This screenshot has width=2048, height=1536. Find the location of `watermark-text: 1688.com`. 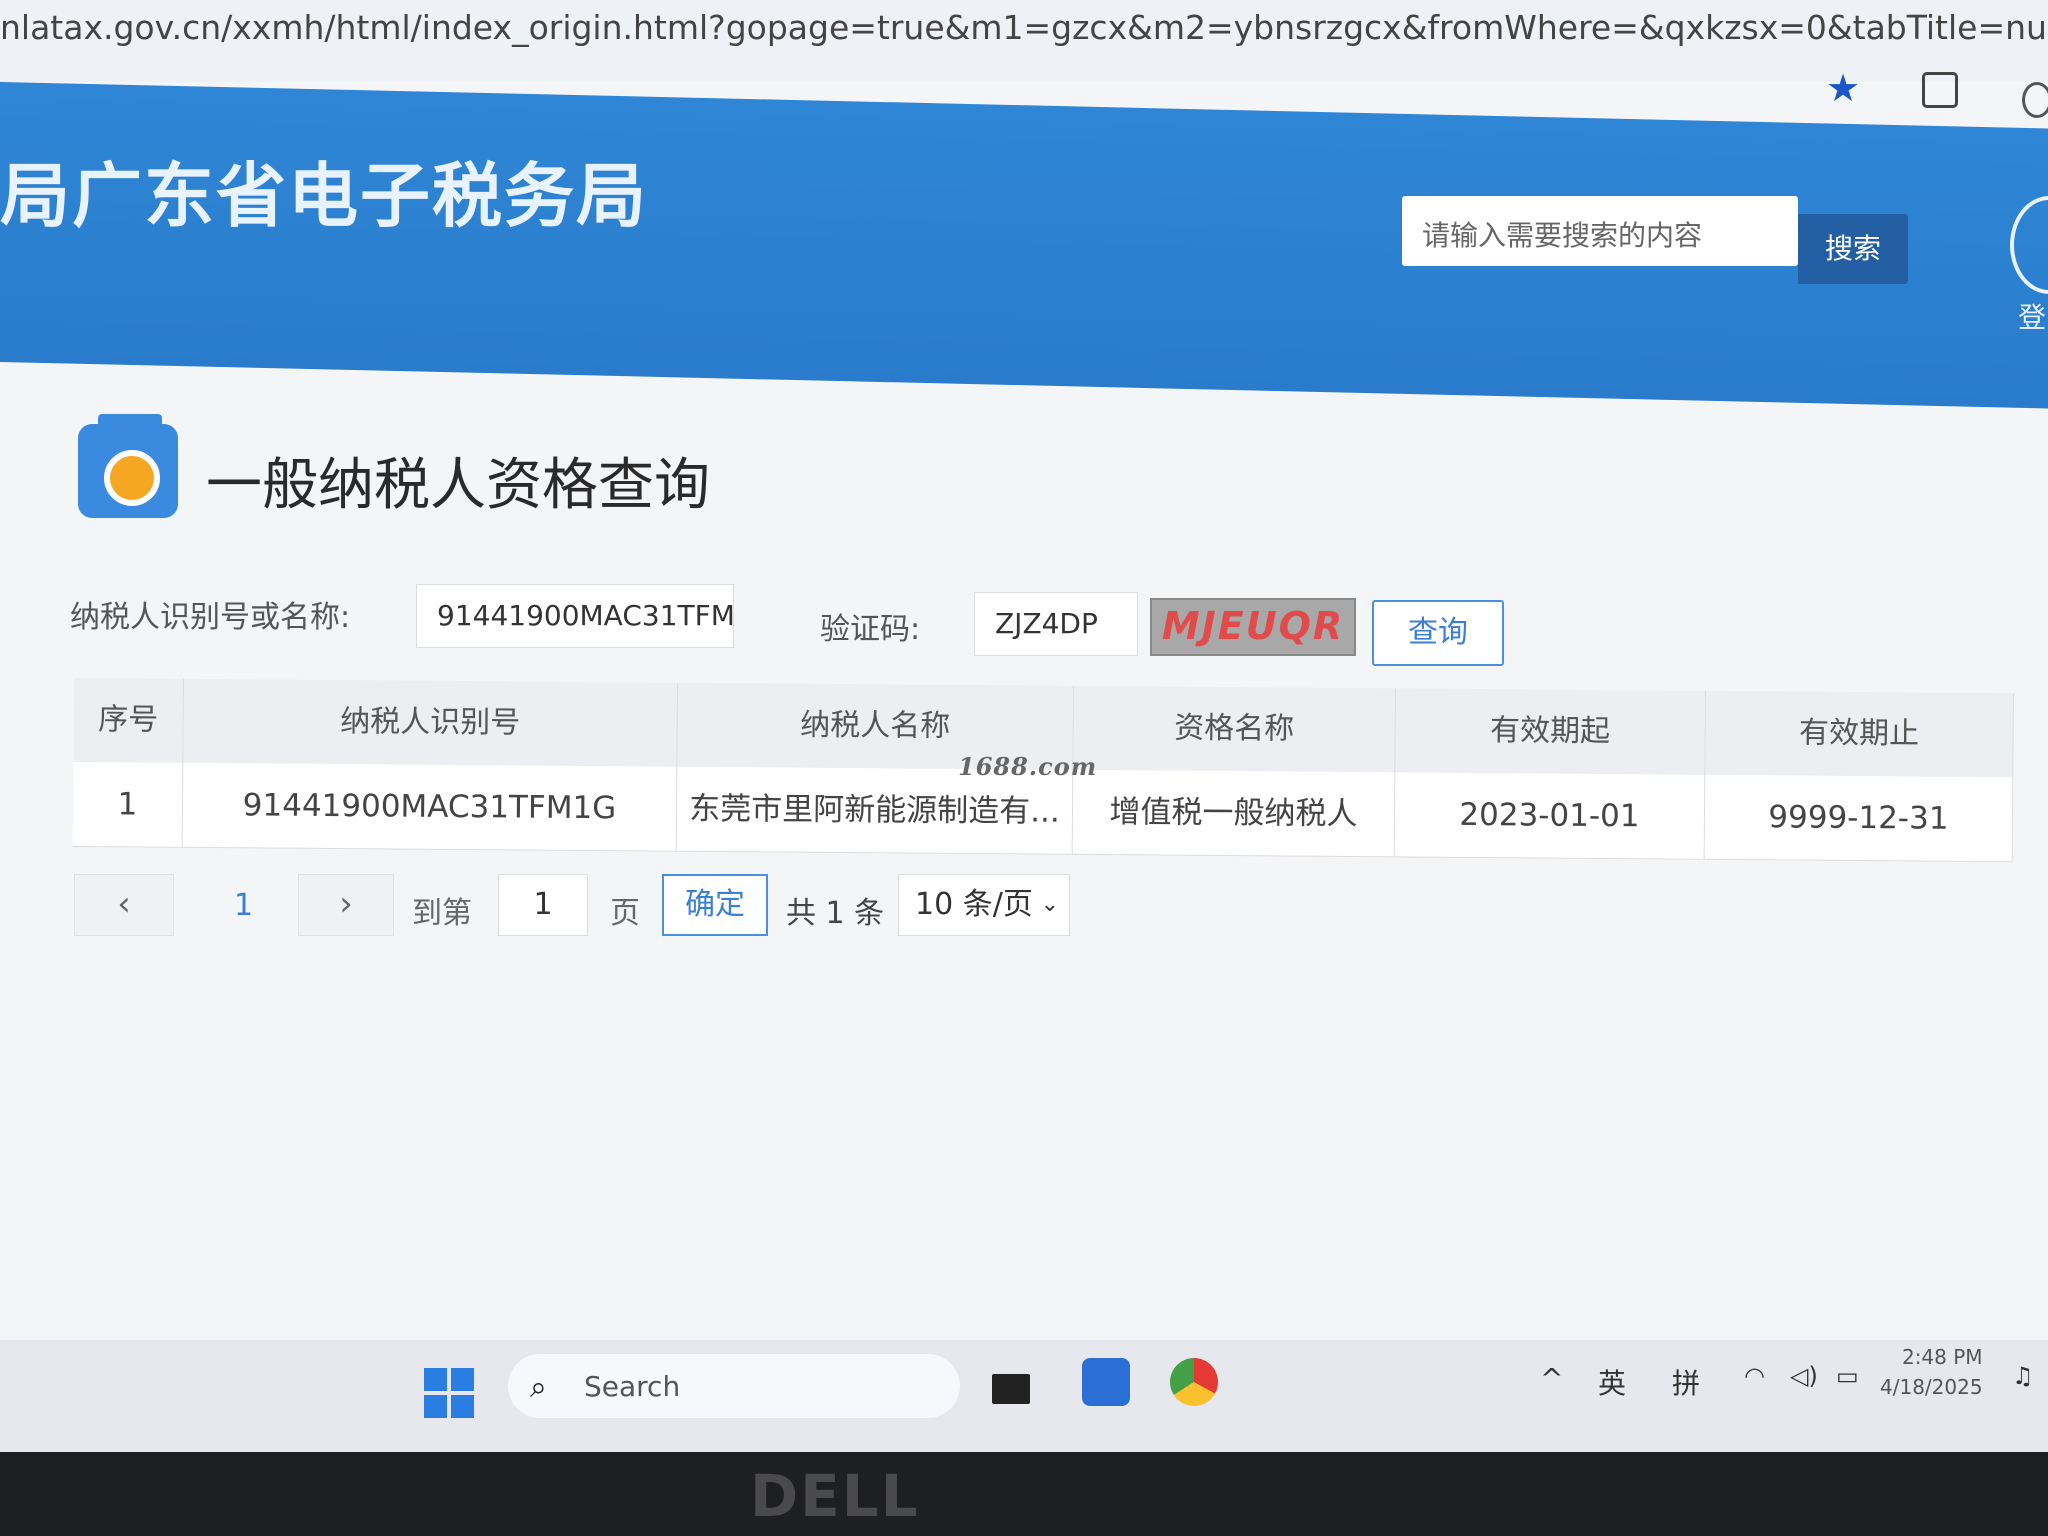

watermark-text: 1688.com is located at coordinates (1028, 766).